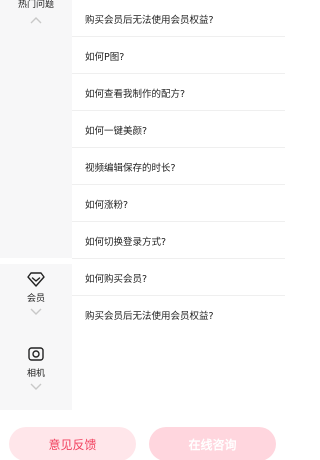 The width and height of the screenshot is (320, 460). Describe the element at coordinates (35, 374) in the screenshot. I see `sidebar-item-label: 相机` at that location.